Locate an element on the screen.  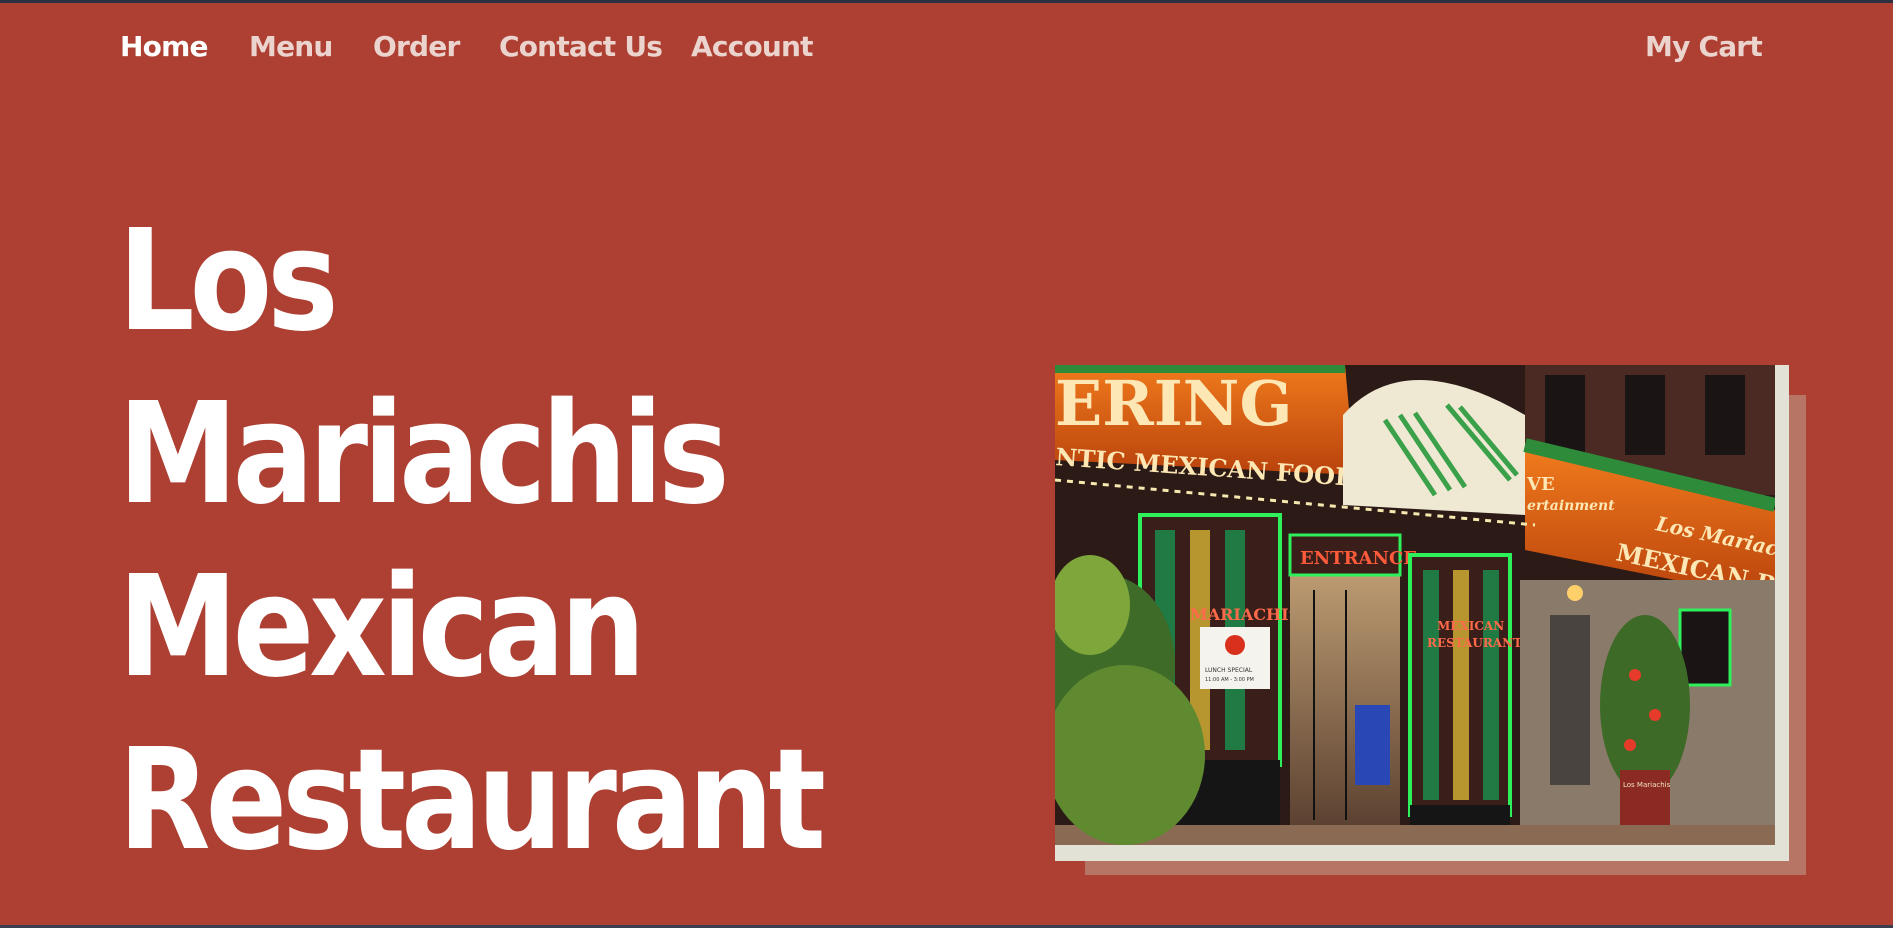
wall-lamp is located at coordinates (1575, 593).